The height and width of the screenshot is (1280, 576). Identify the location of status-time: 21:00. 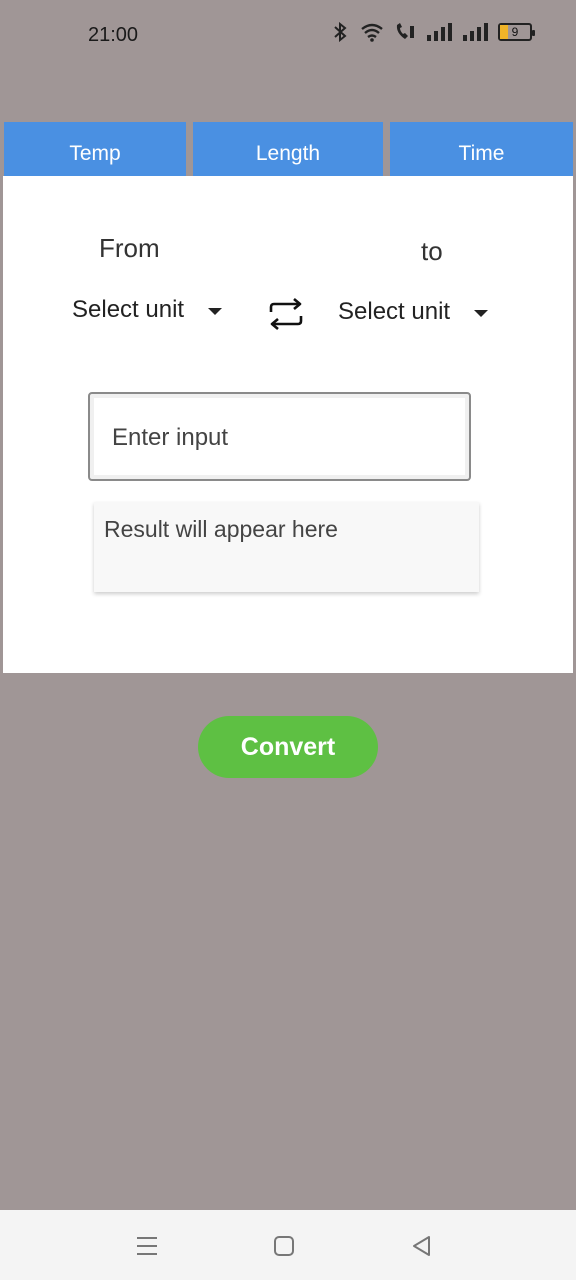
(113, 35).